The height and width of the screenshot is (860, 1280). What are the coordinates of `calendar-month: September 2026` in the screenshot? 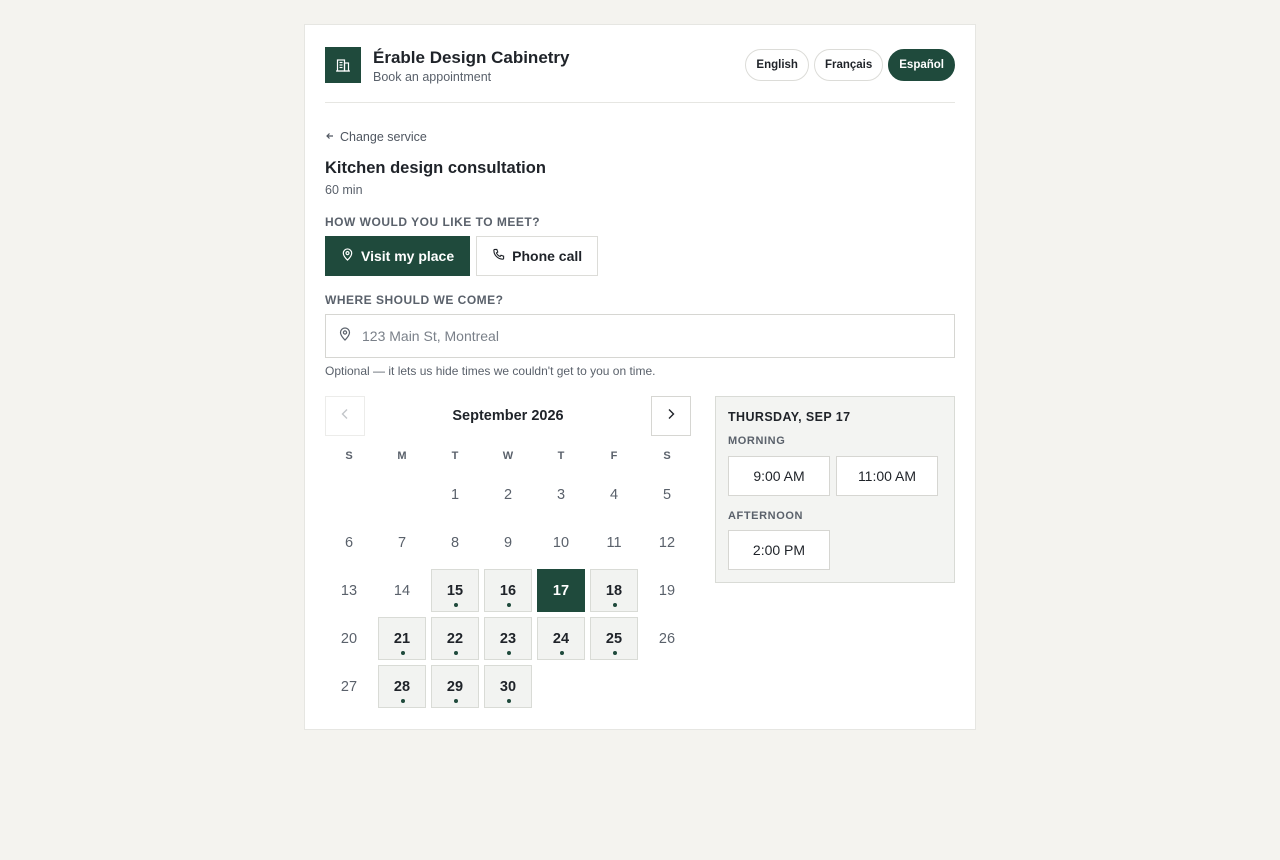 It's located at (508, 416).